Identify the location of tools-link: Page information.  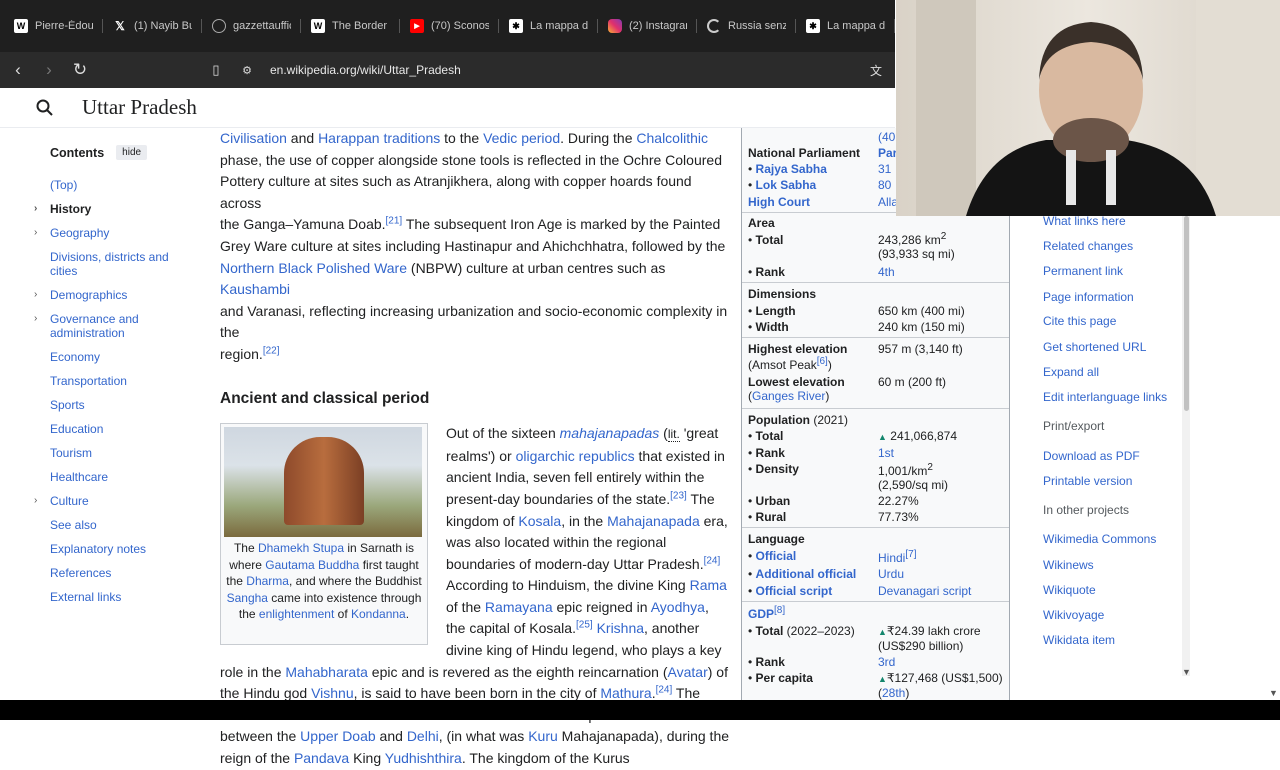
(1088, 297).